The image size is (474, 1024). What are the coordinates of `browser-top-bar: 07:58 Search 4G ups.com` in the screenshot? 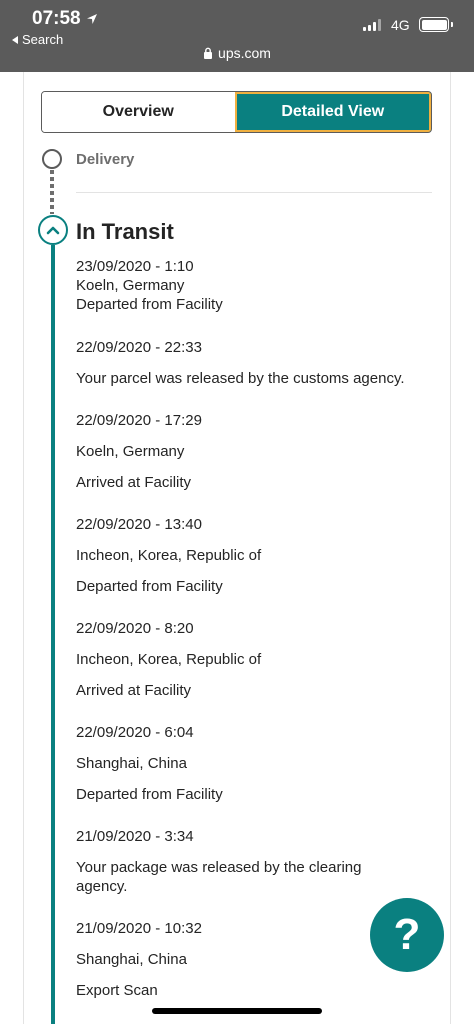 It's located at (237, 36).